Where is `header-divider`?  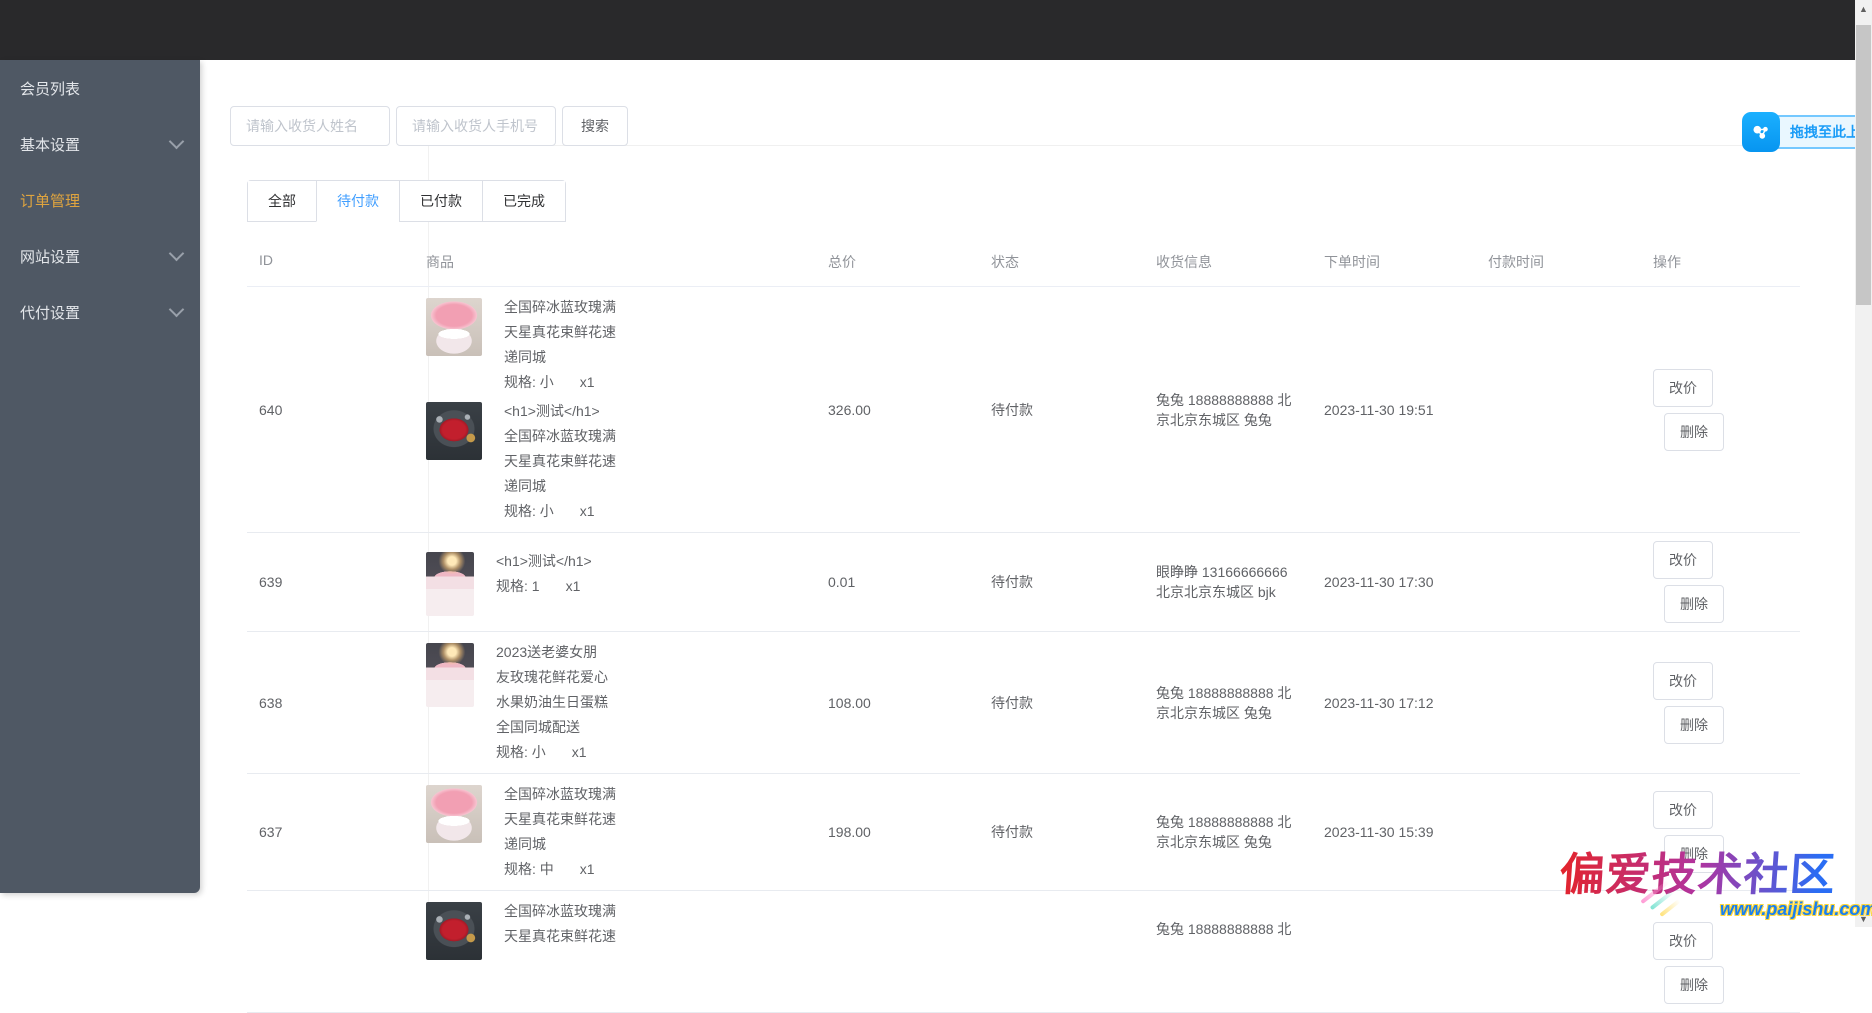
header-divider is located at coordinates (1151, 145).